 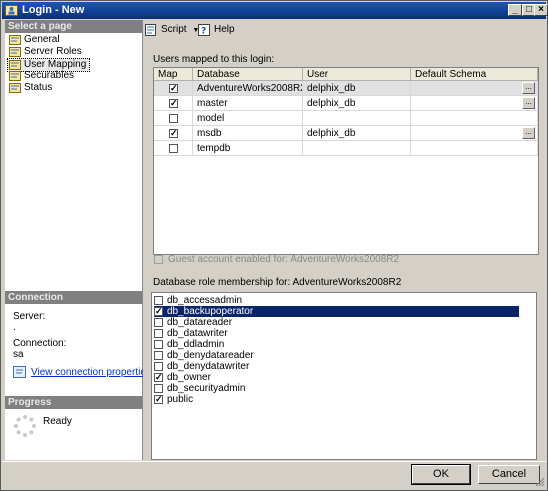 What do you see at coordinates (53, 51) in the screenshot?
I see `page-label: Server Roles` at bounding box center [53, 51].